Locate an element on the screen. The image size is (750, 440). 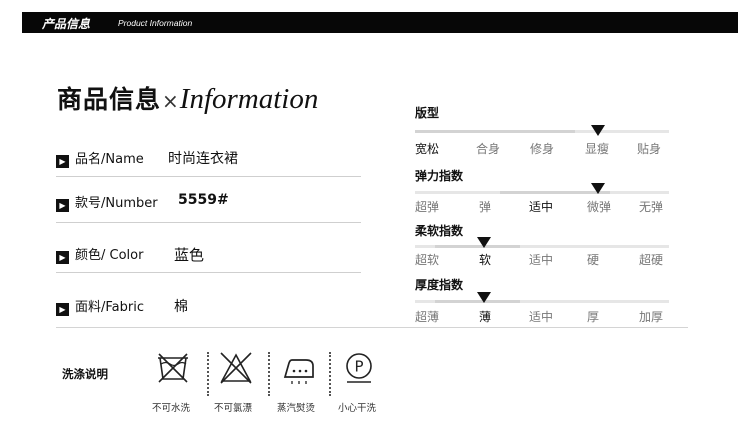
header-bar: 产品信息 Product Information is located at coordinates (380, 22).